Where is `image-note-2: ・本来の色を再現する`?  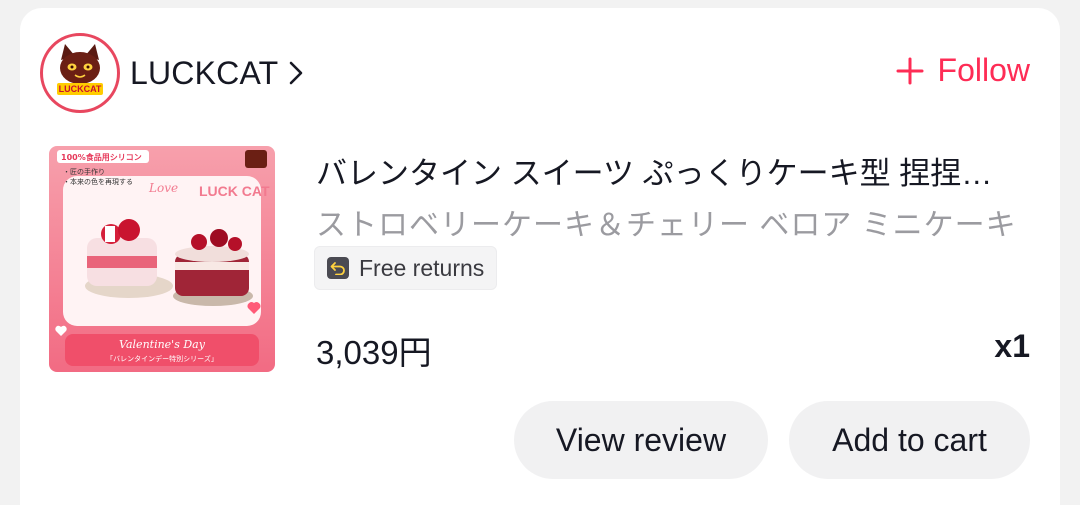
image-note-2: ・本来の色を再現する is located at coordinates (98, 181).